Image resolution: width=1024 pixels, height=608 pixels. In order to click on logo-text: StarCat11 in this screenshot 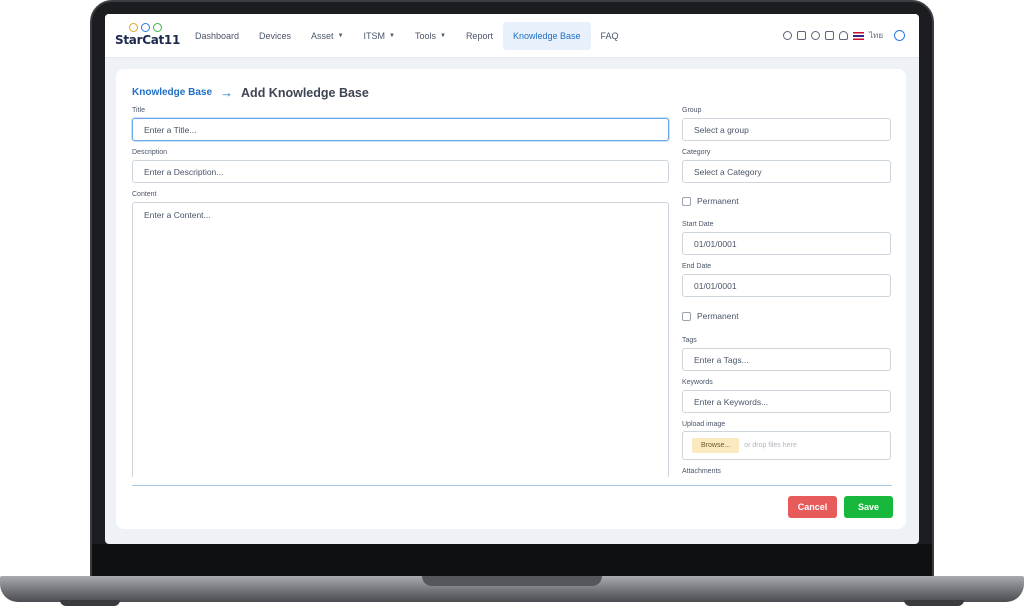, I will do `click(148, 40)`.